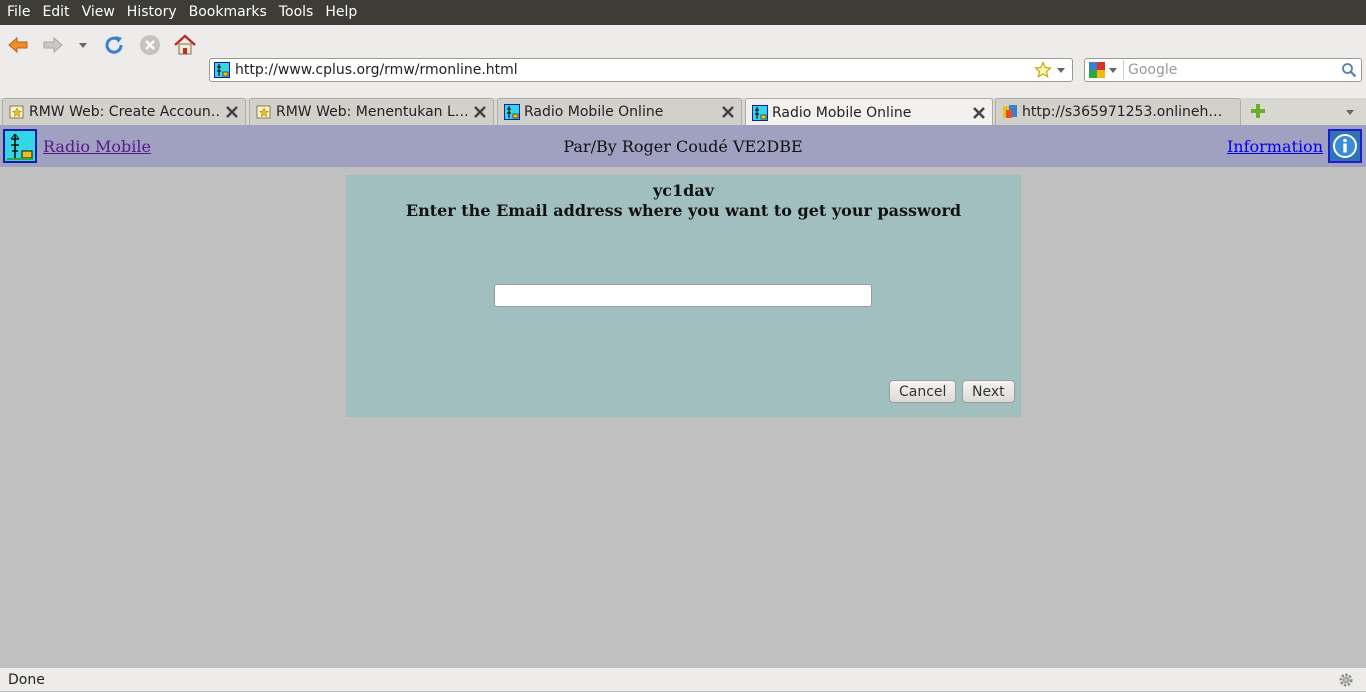 The height and width of the screenshot is (692, 1366). I want to click on new-tab-button, so click(1258, 111).